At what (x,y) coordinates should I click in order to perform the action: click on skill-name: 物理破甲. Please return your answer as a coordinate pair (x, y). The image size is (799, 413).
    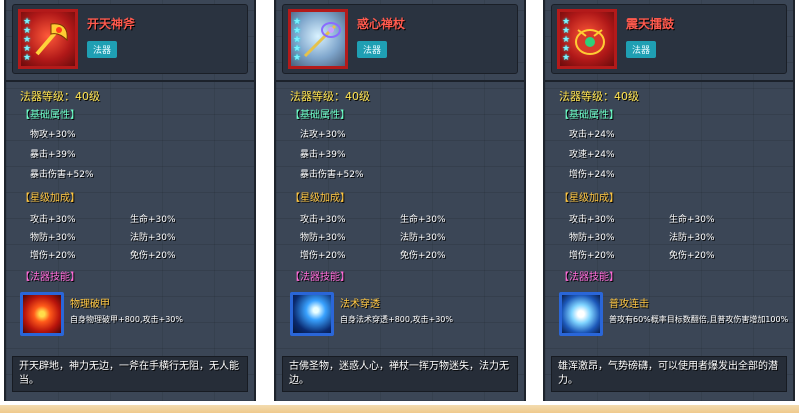
    Looking at the image, I should click on (90, 304).